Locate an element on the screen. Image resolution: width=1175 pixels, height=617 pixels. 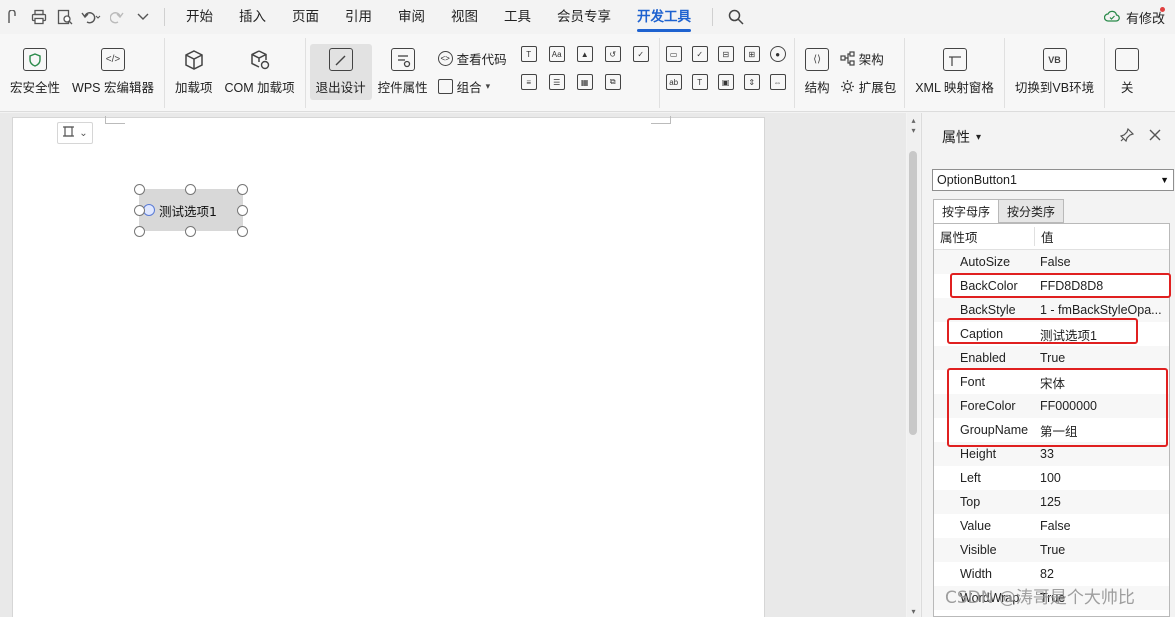
property-row: AutoSize False is located at coordinates (1051, 262).